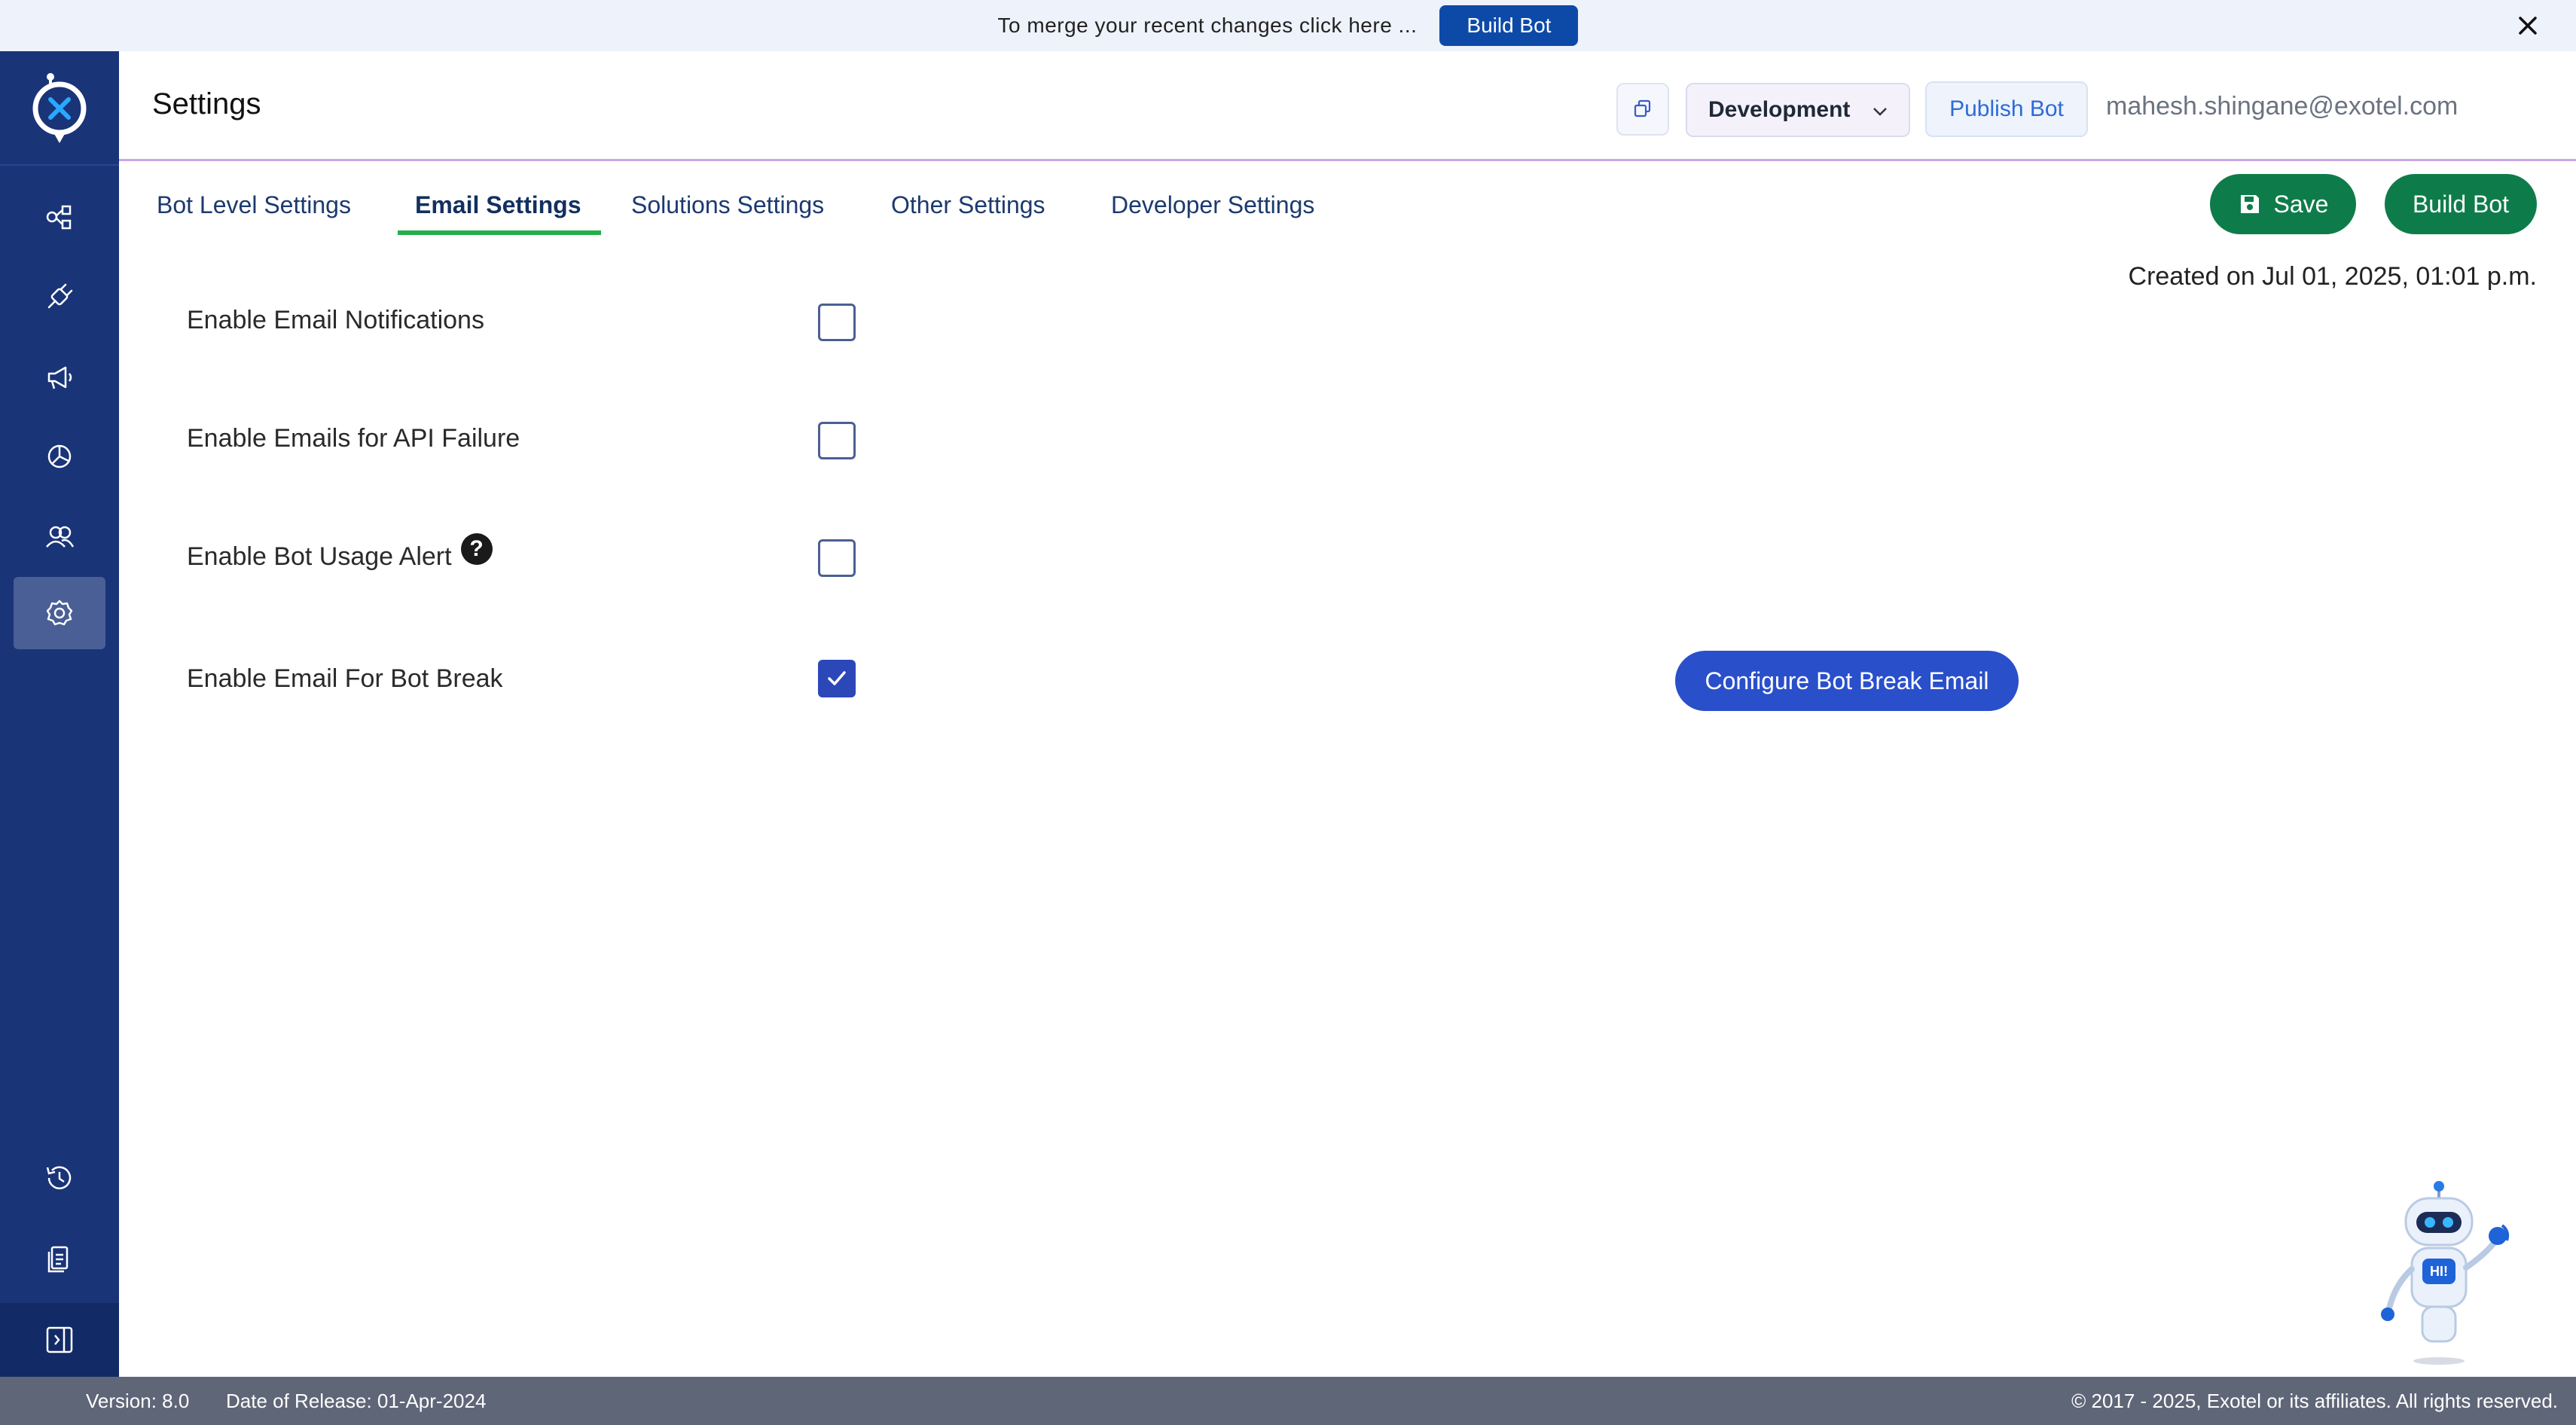  Describe the element at coordinates (2301, 204) in the screenshot. I see `save-label: Save` at that location.